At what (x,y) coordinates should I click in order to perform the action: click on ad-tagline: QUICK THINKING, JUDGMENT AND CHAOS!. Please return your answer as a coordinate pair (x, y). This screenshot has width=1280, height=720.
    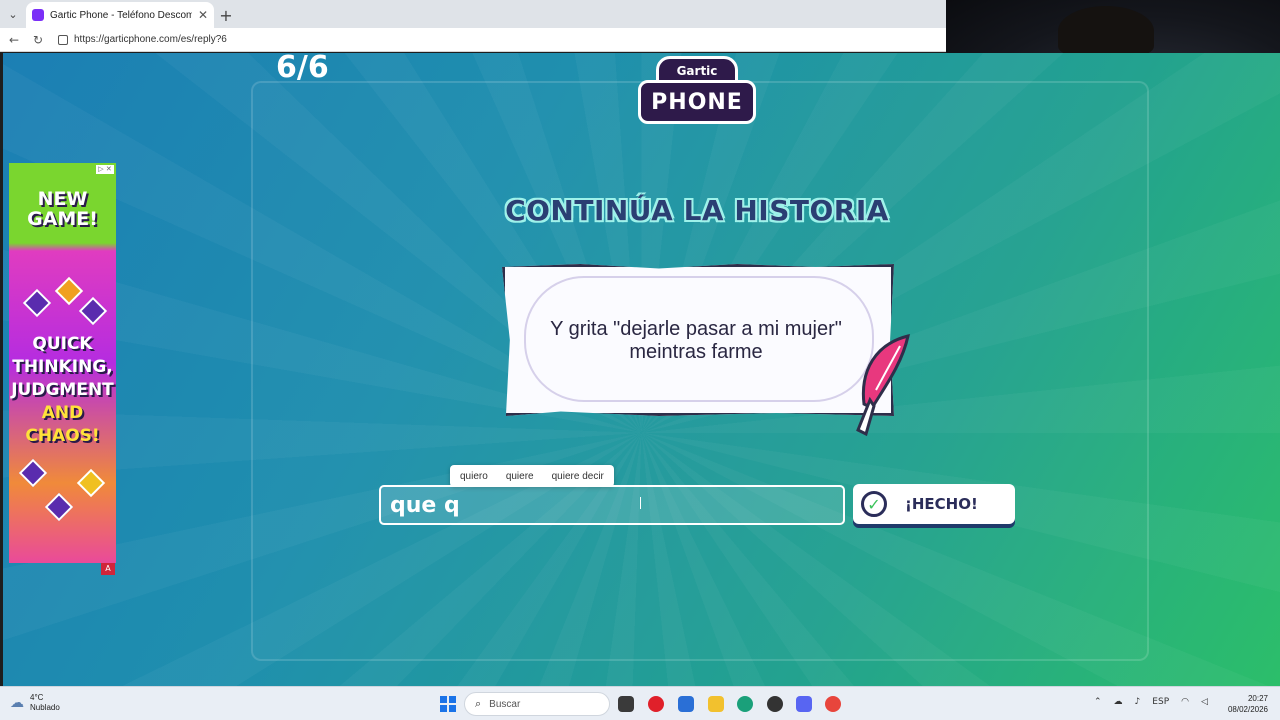
    Looking at the image, I should click on (62, 390).